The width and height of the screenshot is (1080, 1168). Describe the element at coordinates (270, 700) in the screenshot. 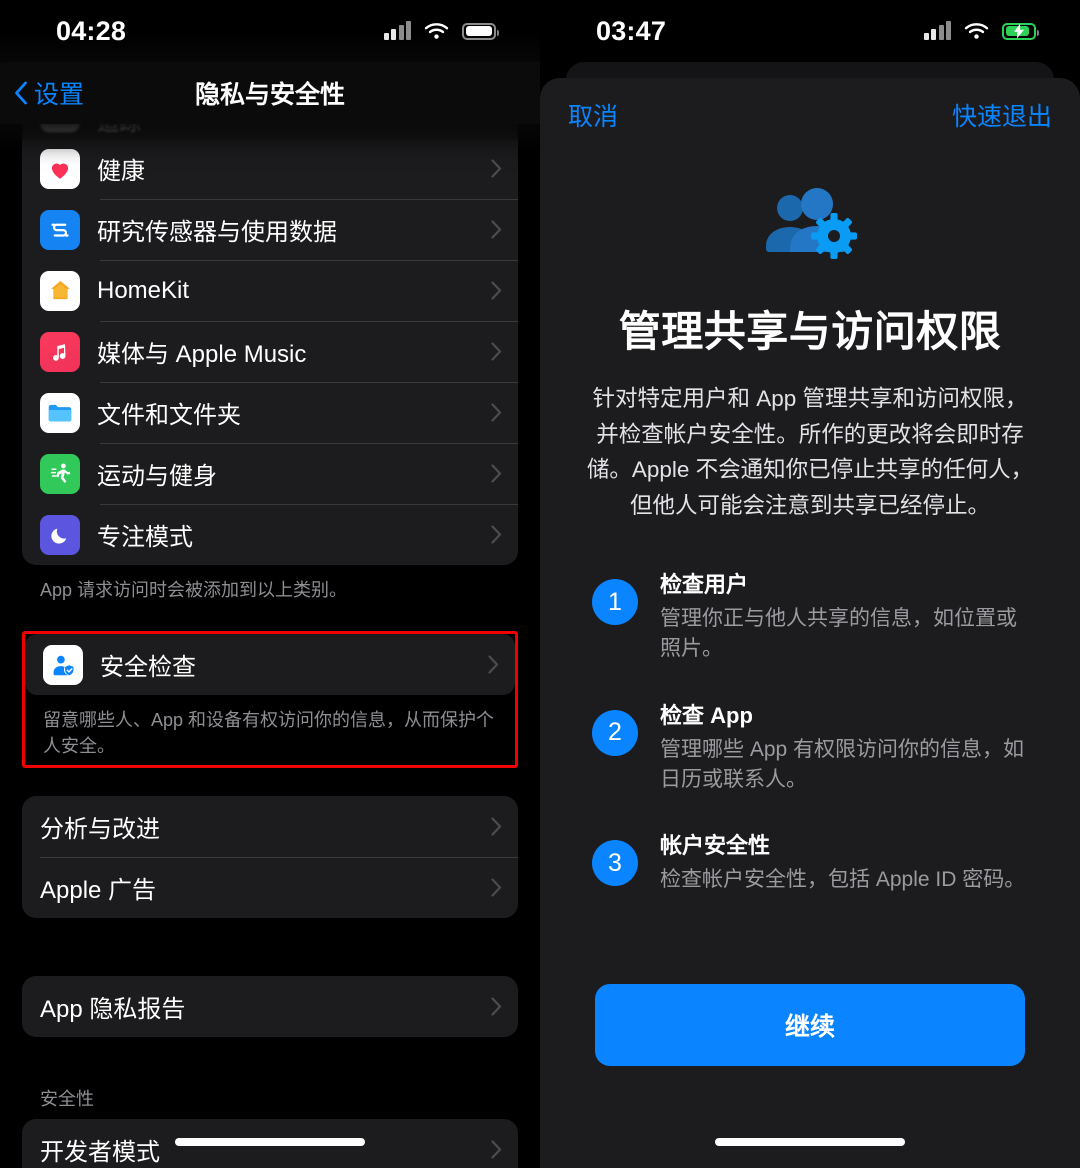

I see `safety-check-highlight-box: 安全检查 留意哪些人、App 和设备有权访问你的信息，从而保护个人安全。` at that location.